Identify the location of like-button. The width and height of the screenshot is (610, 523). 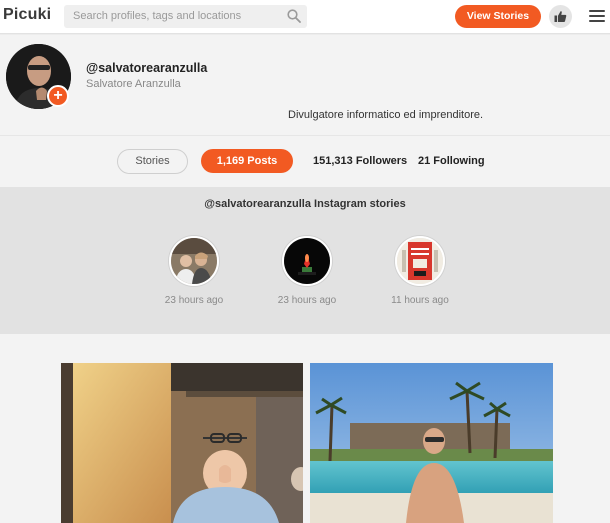
(560, 16).